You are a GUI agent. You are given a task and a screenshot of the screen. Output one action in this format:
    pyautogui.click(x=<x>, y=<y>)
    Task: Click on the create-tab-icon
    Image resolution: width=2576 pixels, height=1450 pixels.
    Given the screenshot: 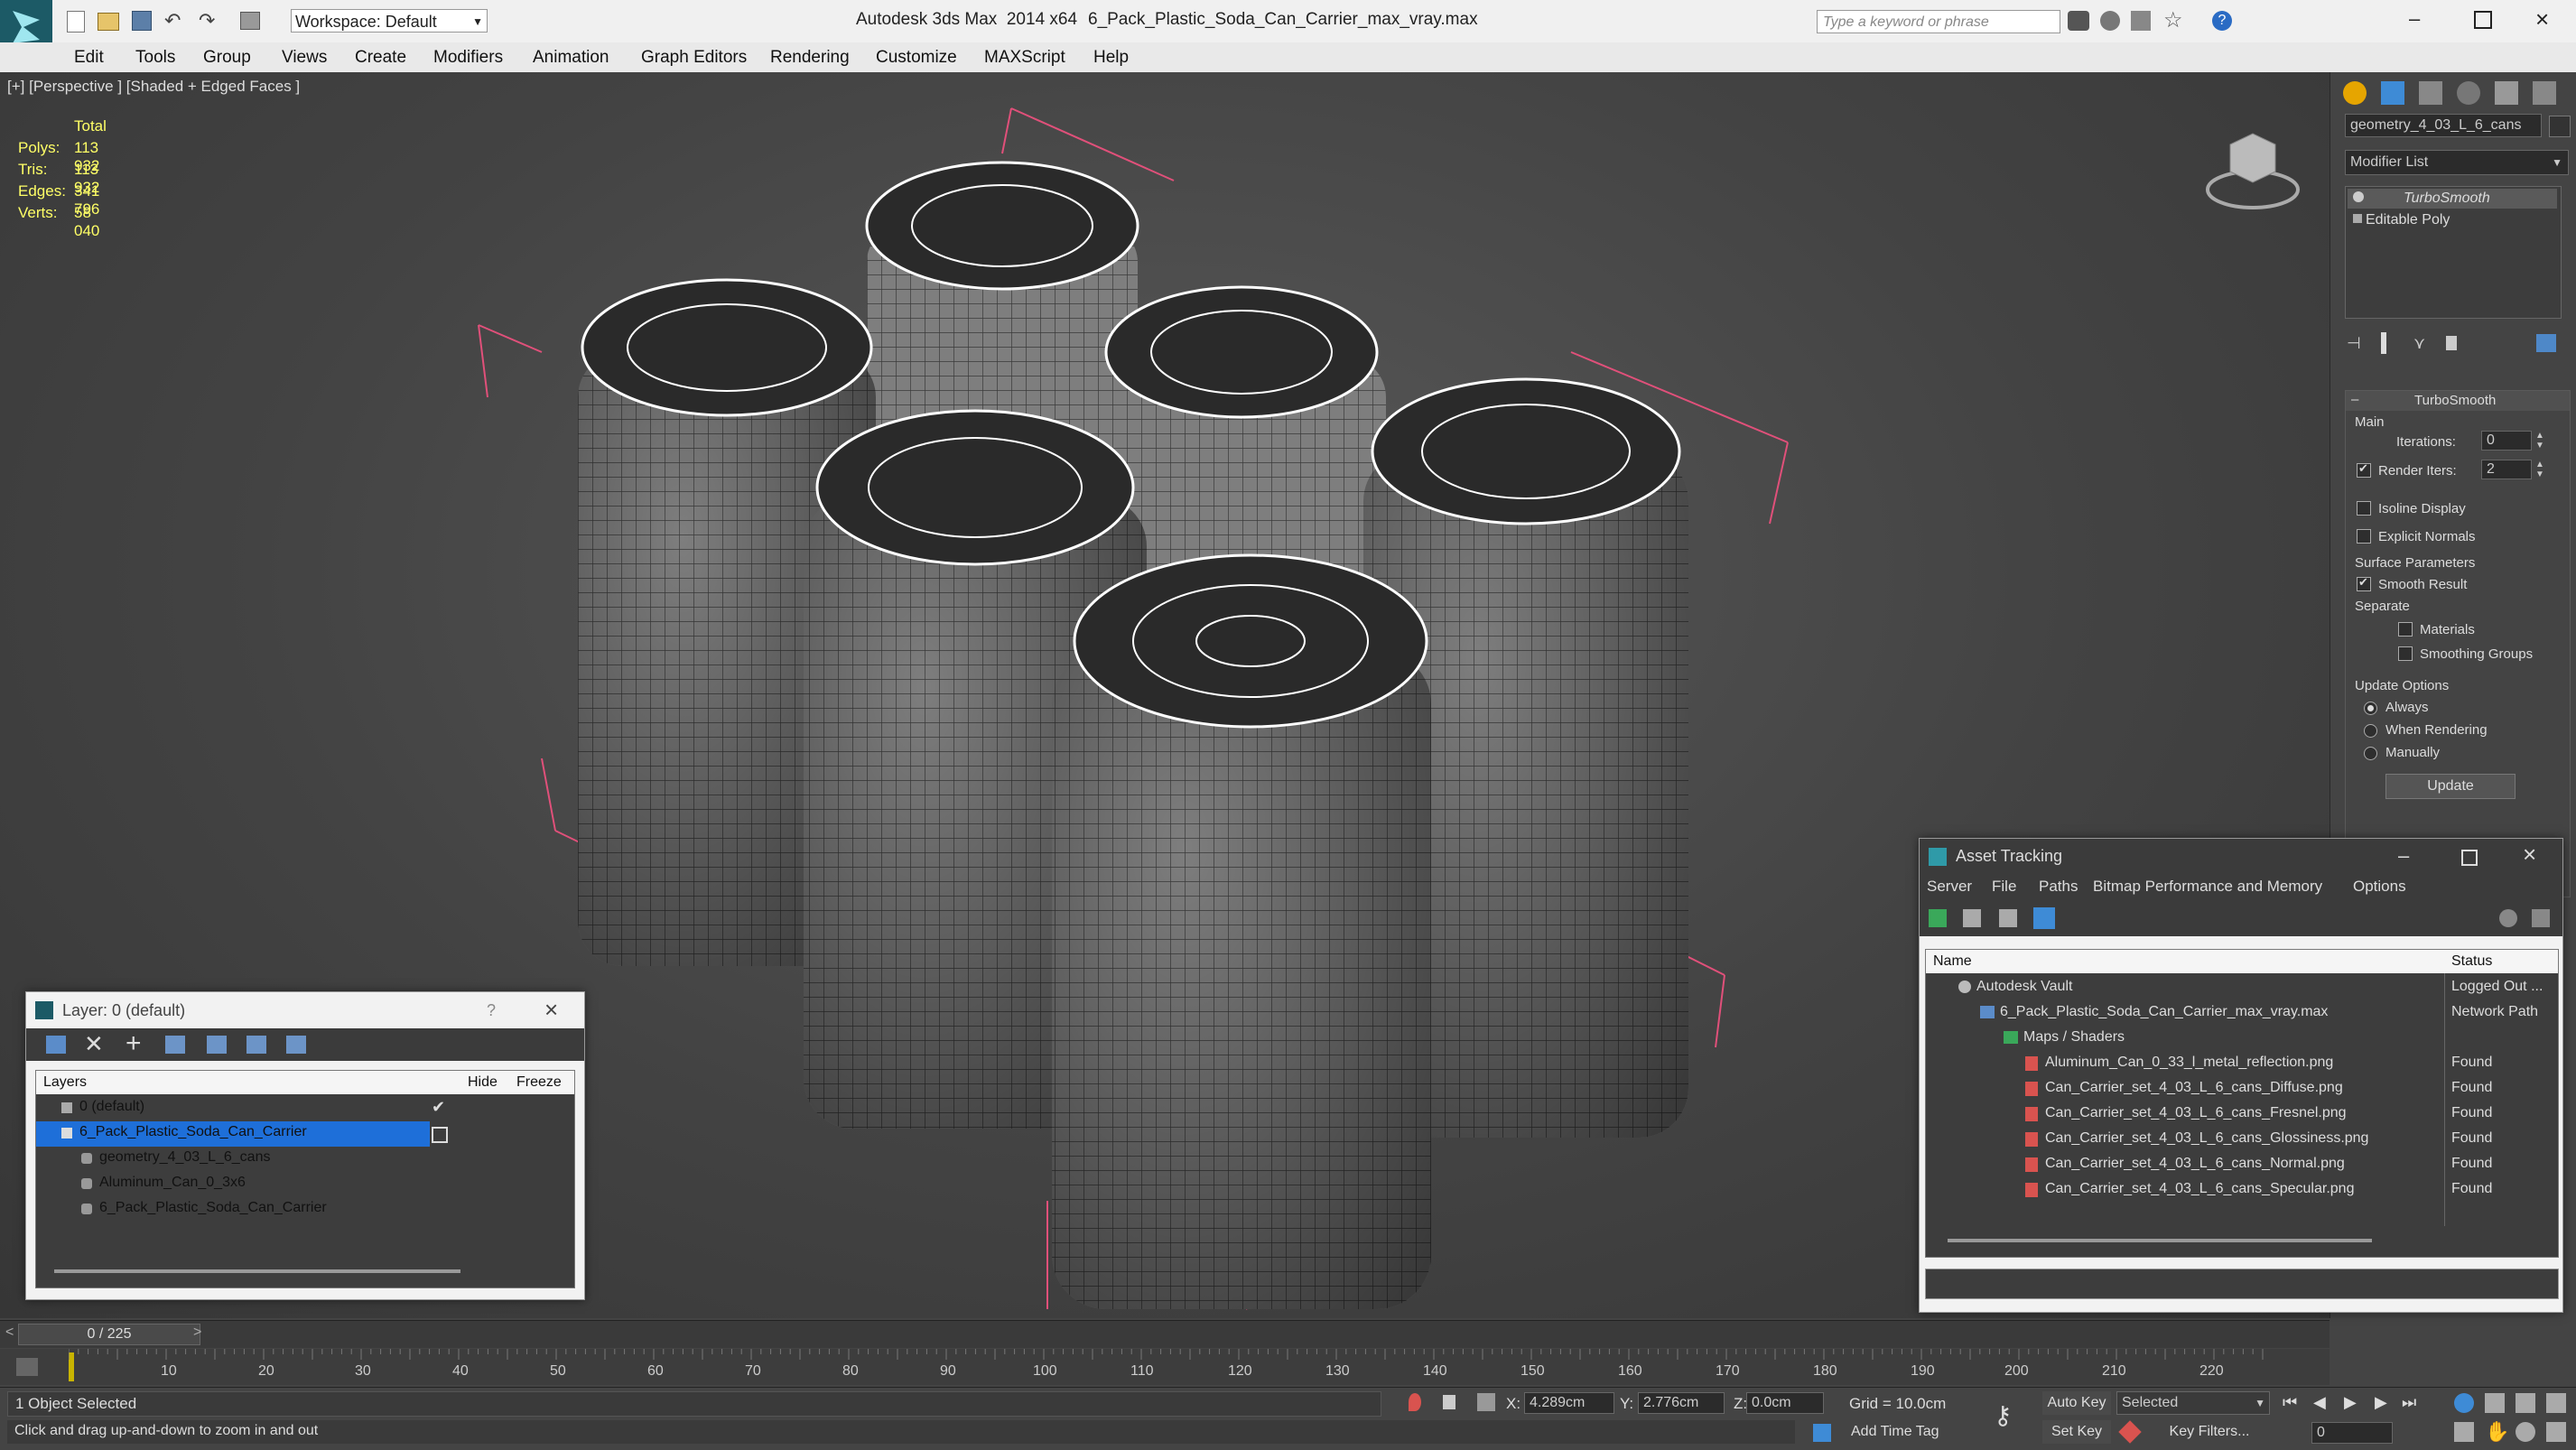 What is the action you would take?
    pyautogui.click(x=2355, y=93)
    